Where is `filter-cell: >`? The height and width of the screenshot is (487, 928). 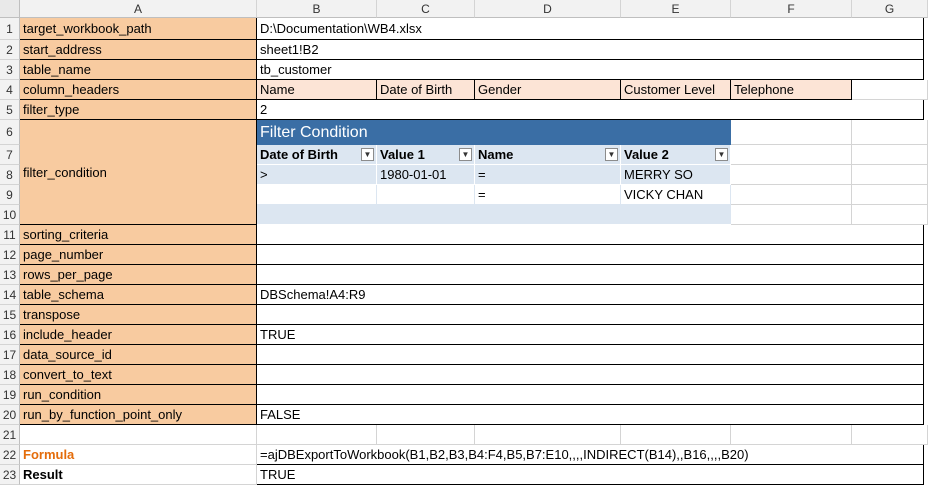
filter-cell: > is located at coordinates (317, 175).